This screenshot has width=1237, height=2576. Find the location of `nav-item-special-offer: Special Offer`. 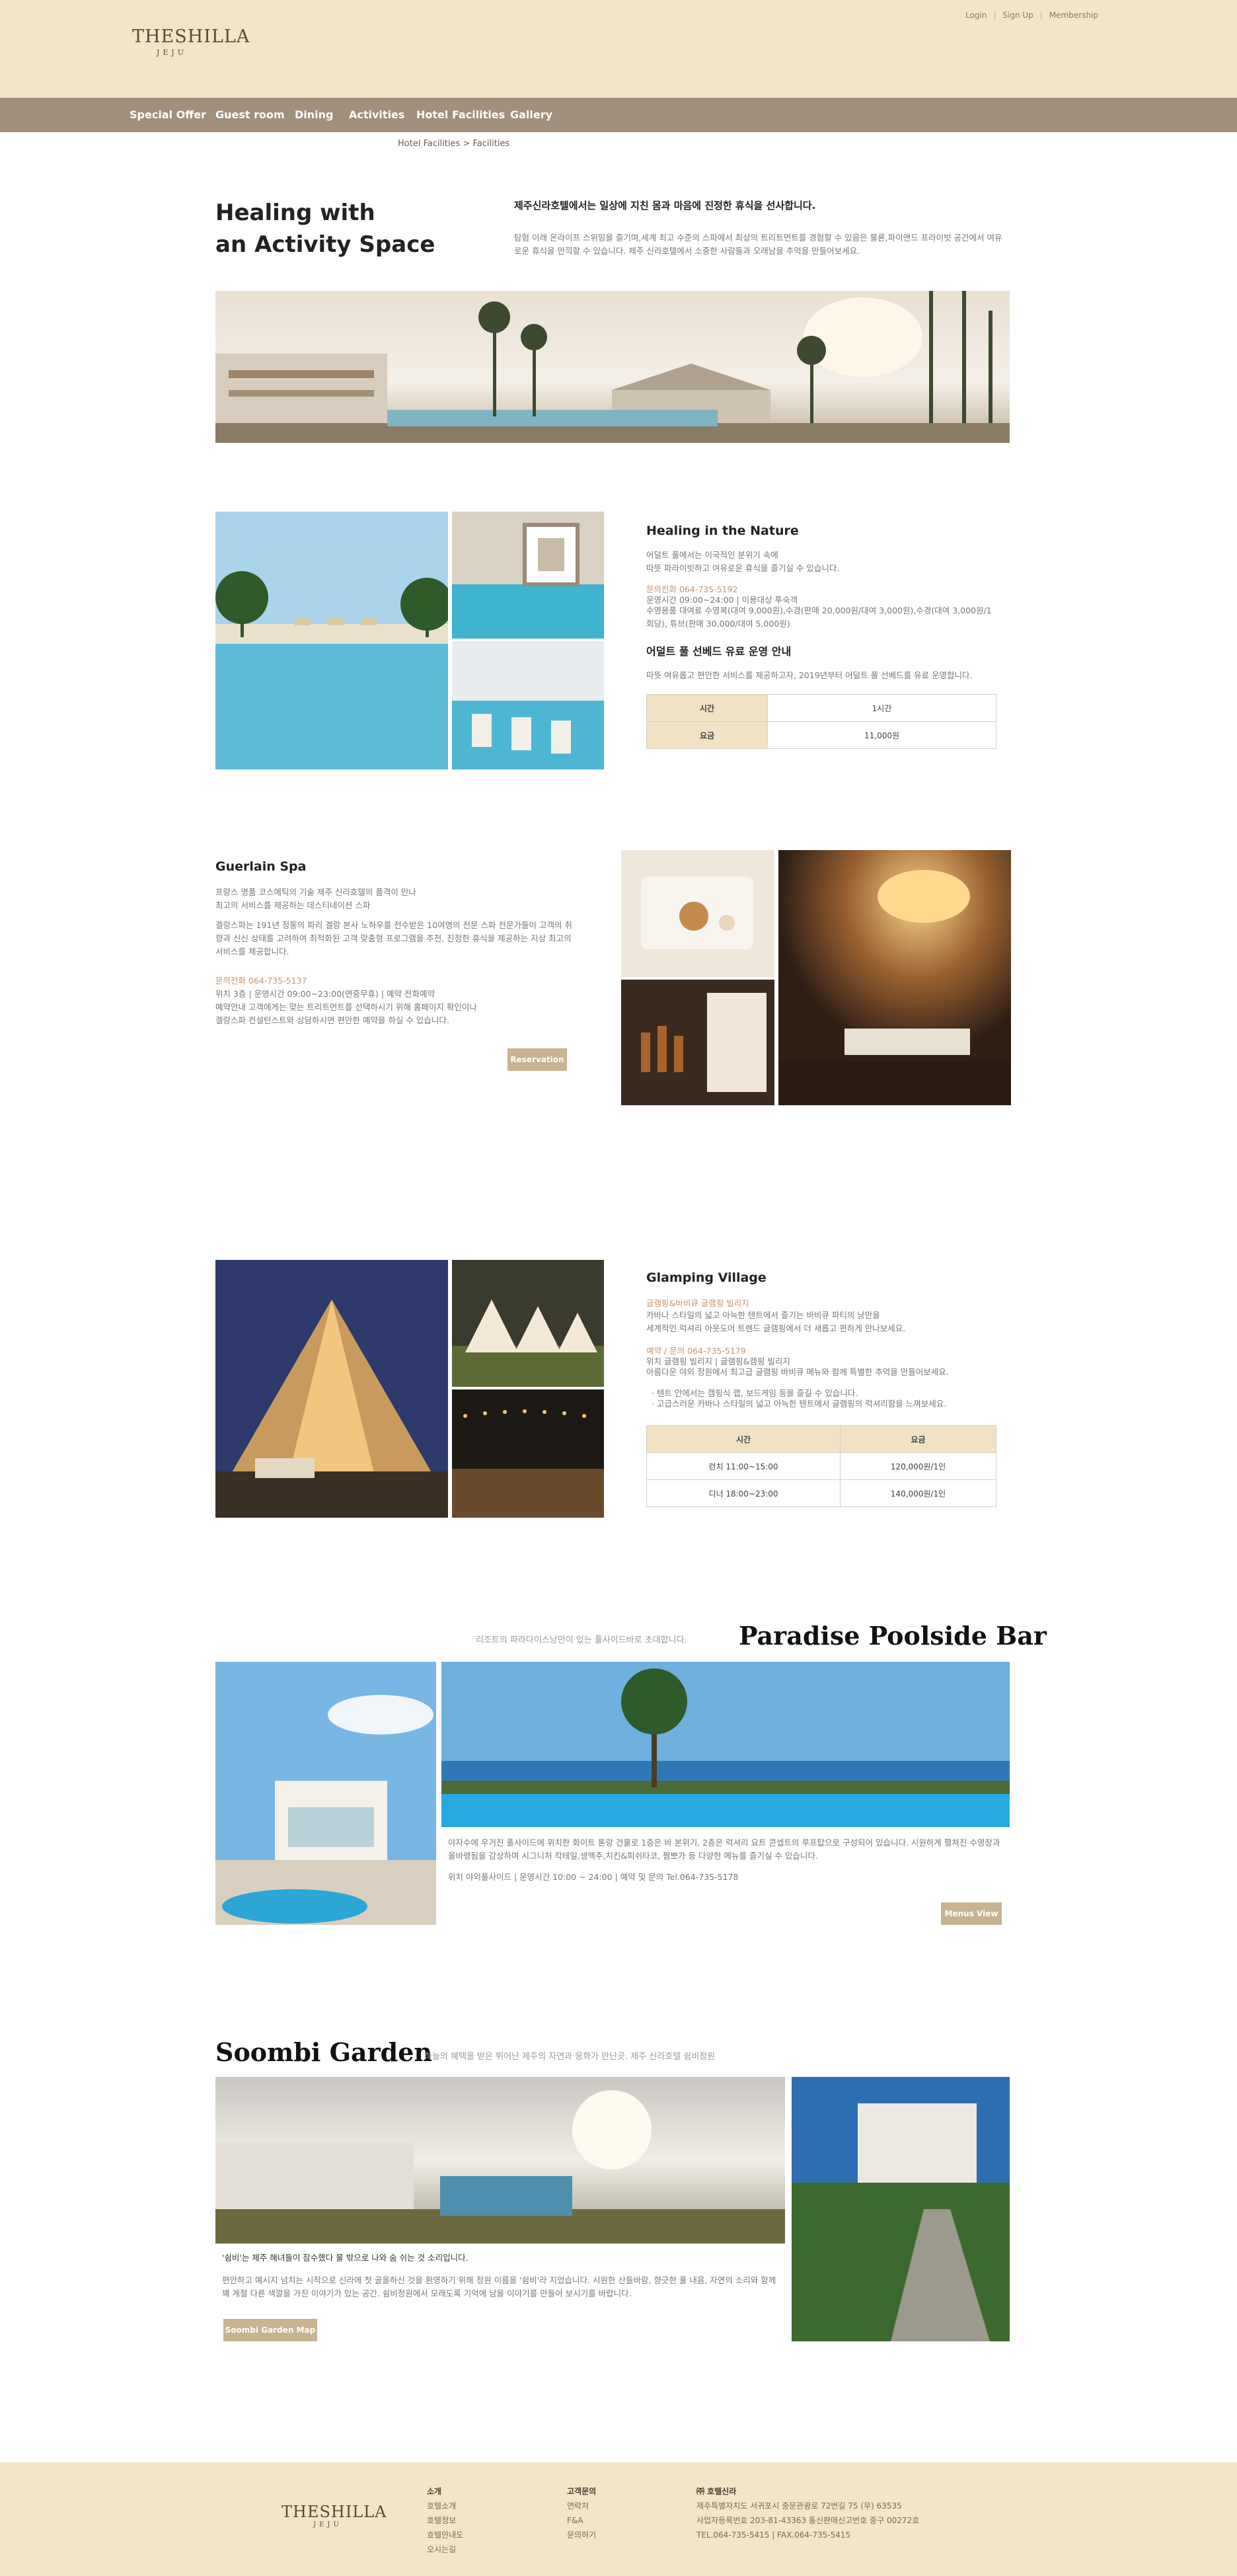

nav-item-special-offer: Special Offer is located at coordinates (168, 114).